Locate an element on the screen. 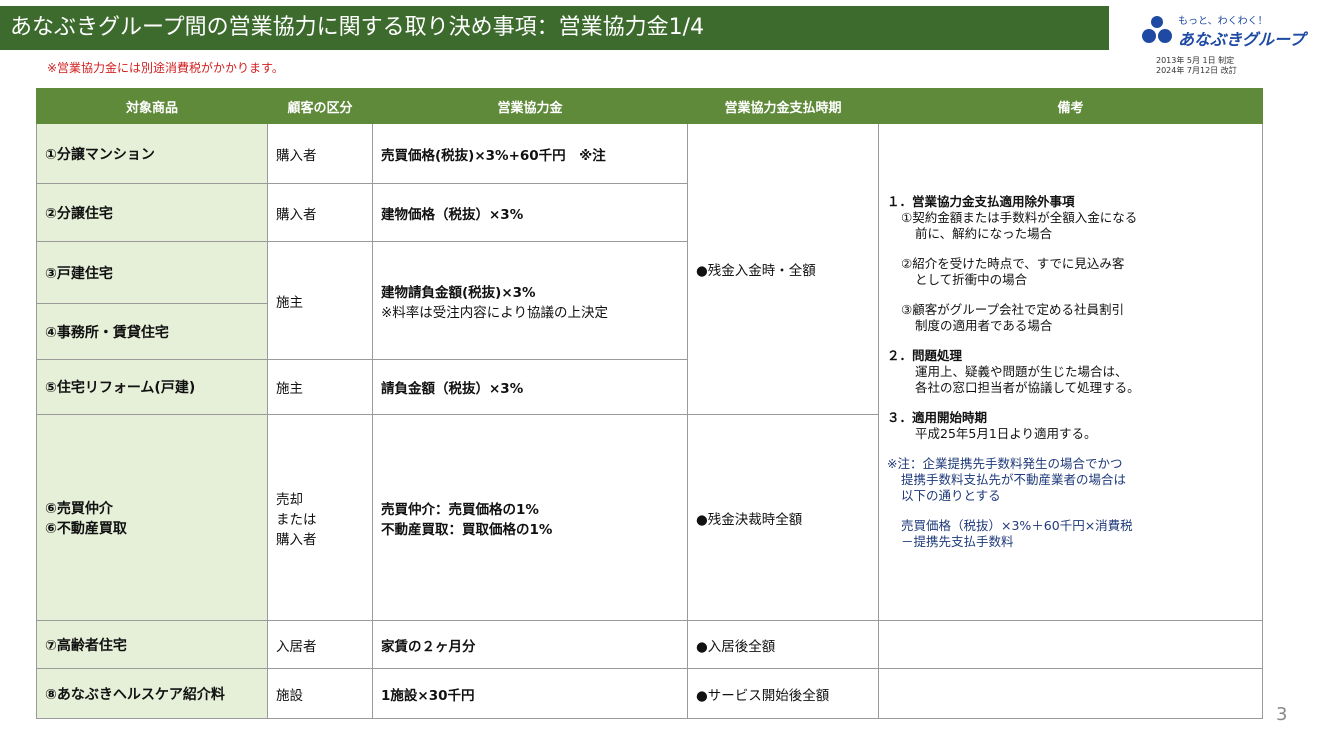 The height and width of the screenshot is (729, 1324). remarks-line: 運用上、疑義や問題が生じた場合は、 is located at coordinates (1021, 371).